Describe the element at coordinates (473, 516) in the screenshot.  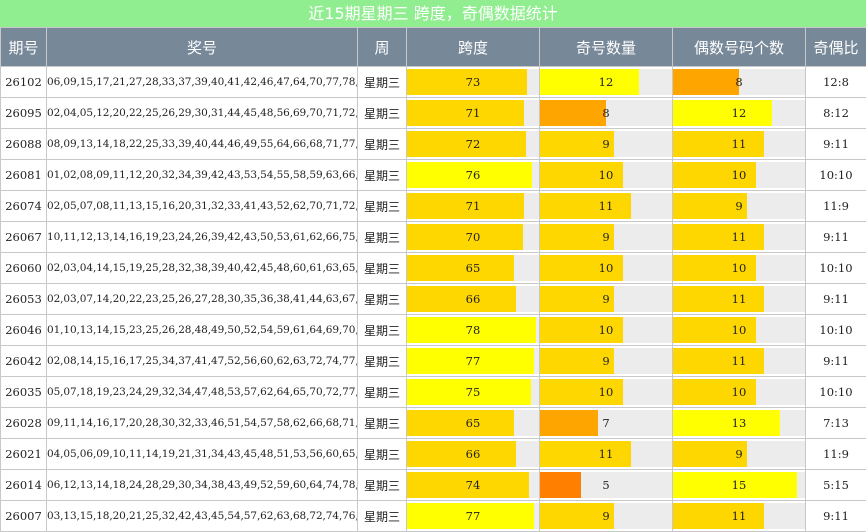
I see `span-value: 77` at that location.